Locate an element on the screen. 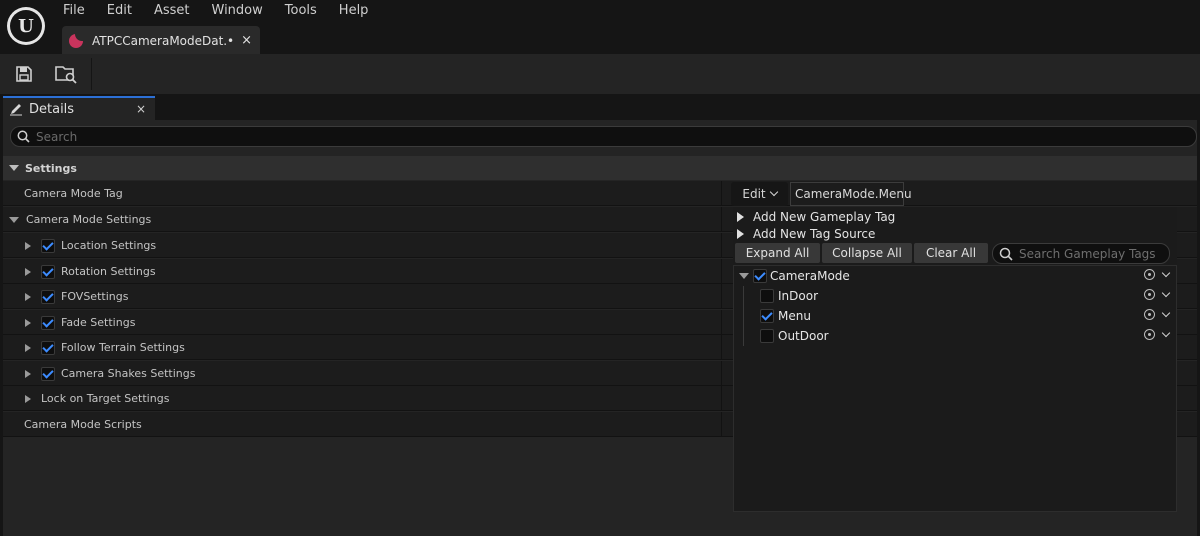  tree-expand-arrow-icon is located at coordinates (744, 276).